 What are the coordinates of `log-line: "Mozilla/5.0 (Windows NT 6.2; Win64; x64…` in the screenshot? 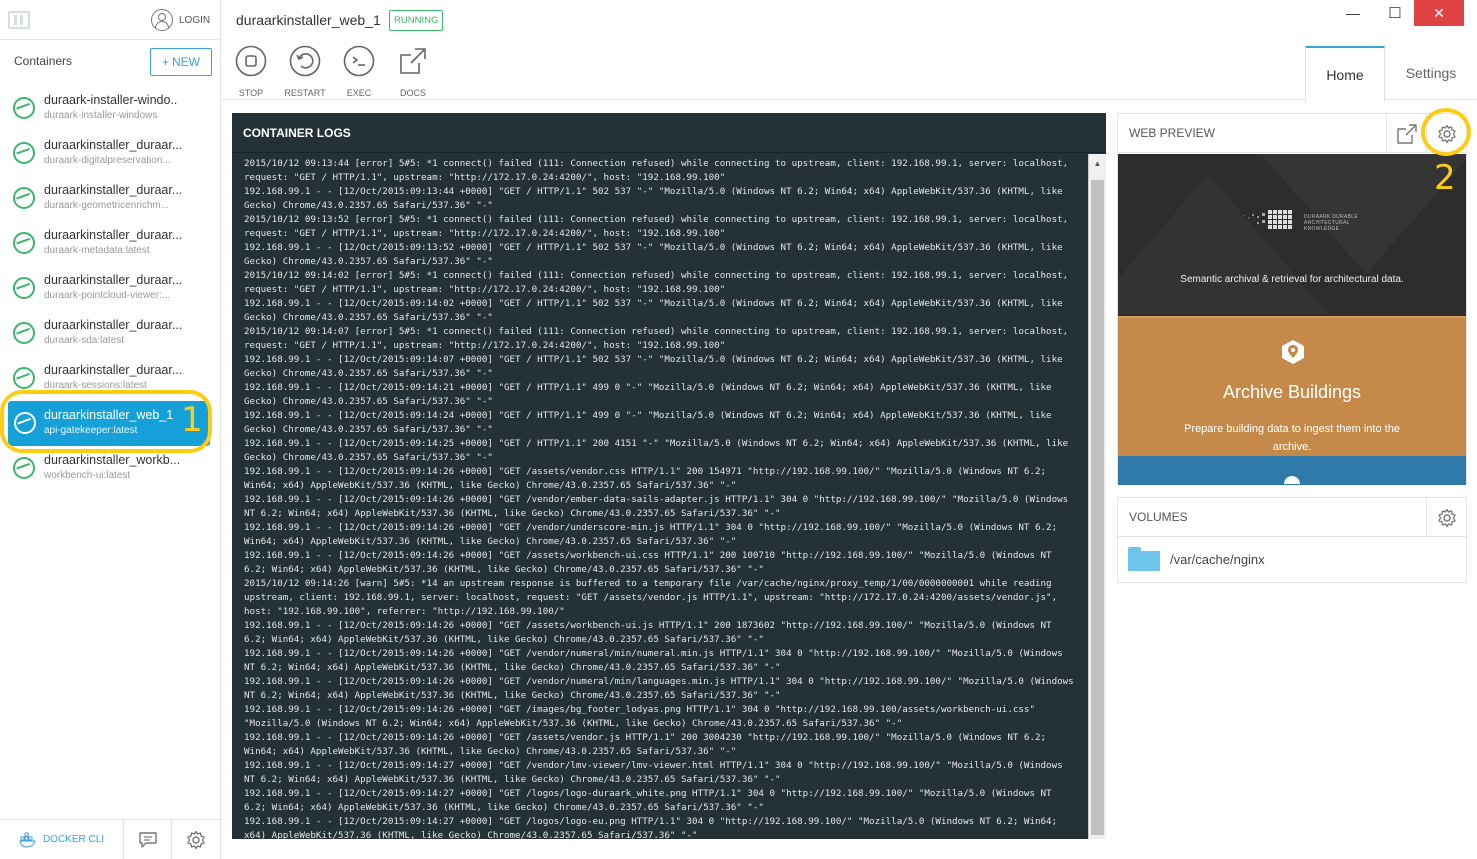 It's located at (573, 723).